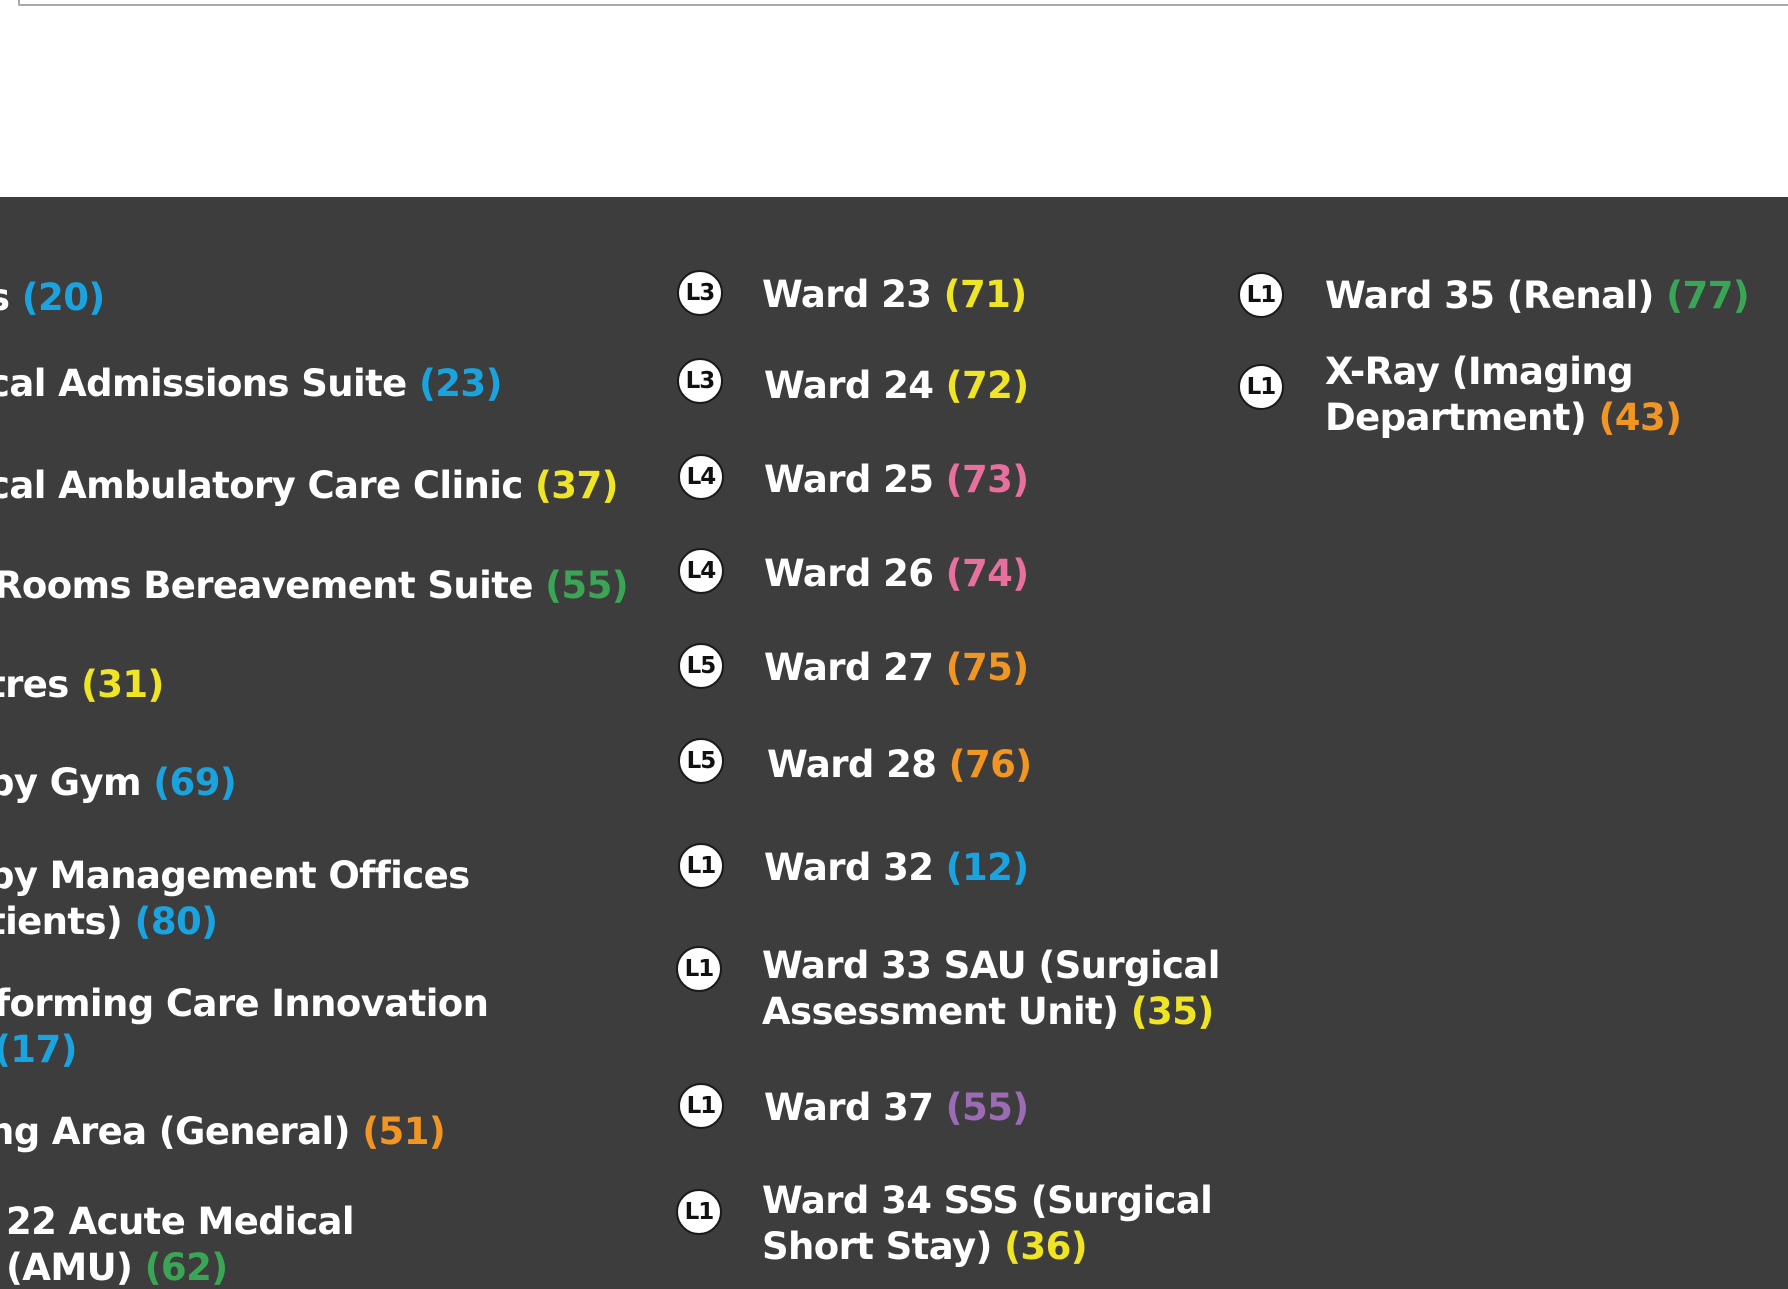  Describe the element at coordinates (849, 479) in the screenshot. I see `item-name: Ward 25` at that location.